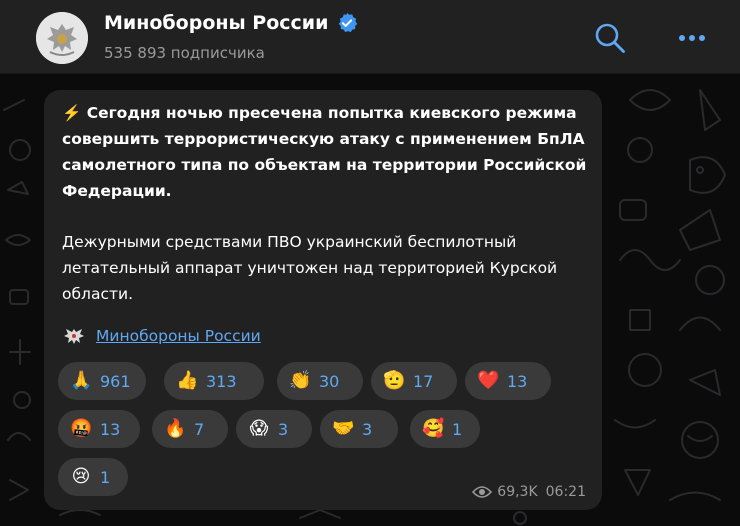  Describe the element at coordinates (343, 428) in the screenshot. I see `handshake-icon: 🤝` at that location.